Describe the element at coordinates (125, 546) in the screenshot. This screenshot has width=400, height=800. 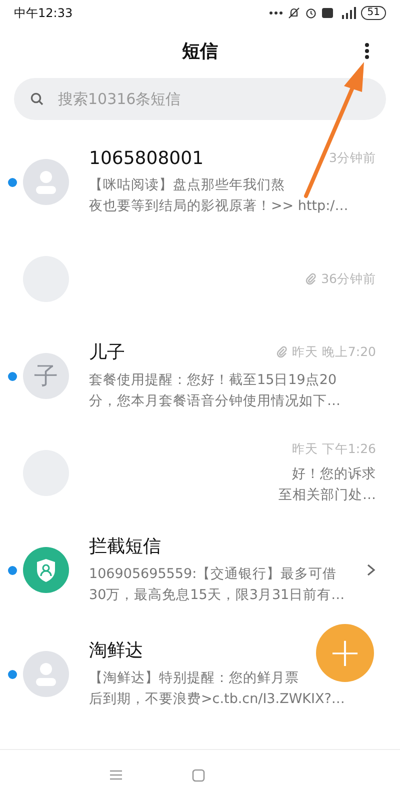
I see `contact-name: 拦截短信` at that location.